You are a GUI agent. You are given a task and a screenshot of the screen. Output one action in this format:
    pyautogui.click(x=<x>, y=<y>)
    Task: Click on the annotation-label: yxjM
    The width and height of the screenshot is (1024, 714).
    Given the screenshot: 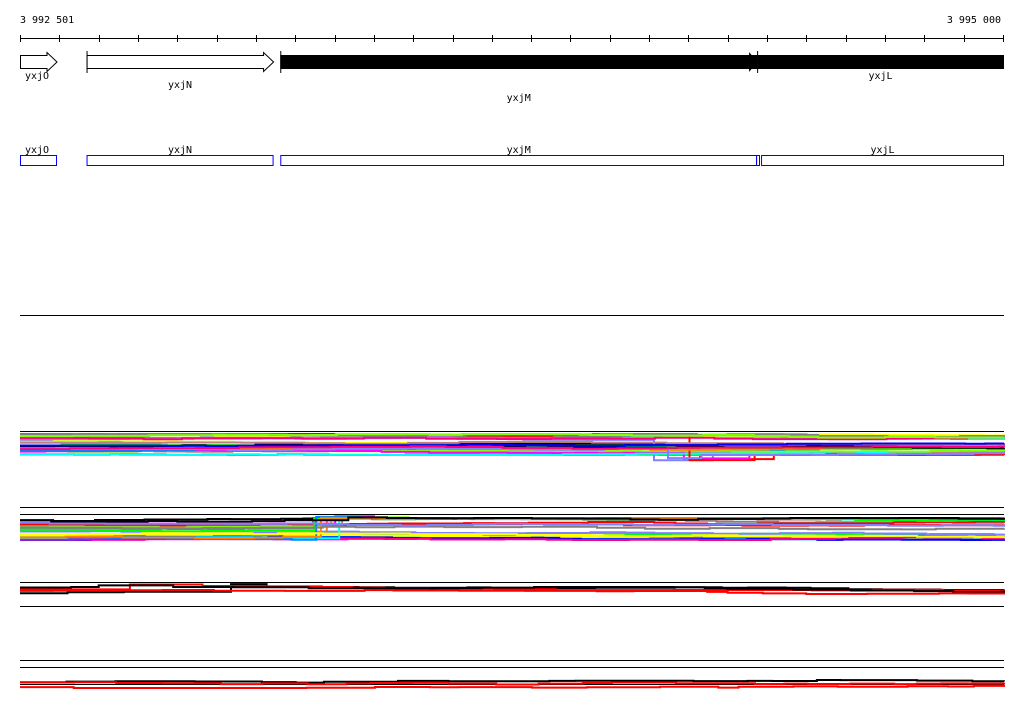 What is the action you would take?
    pyautogui.click(x=519, y=150)
    